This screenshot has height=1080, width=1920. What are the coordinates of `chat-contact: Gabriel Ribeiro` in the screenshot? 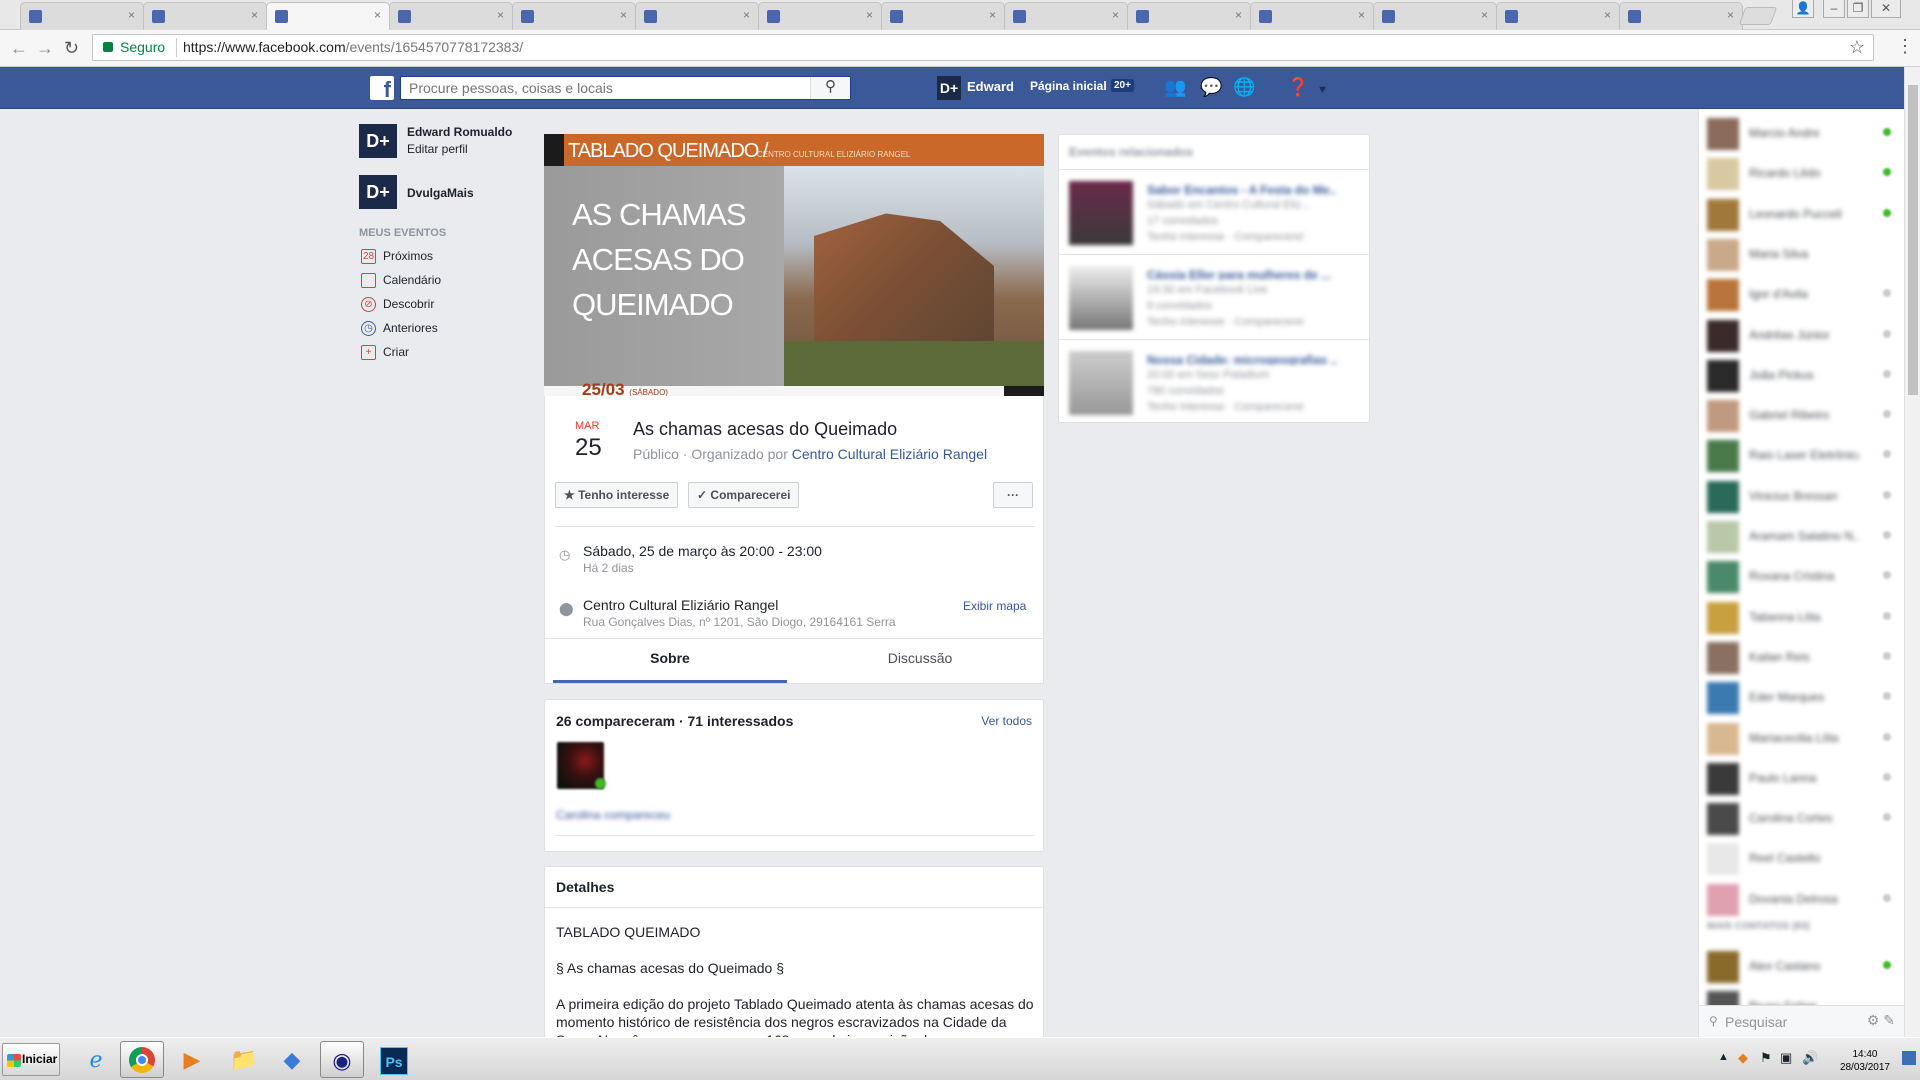 It's located at (1802, 416).